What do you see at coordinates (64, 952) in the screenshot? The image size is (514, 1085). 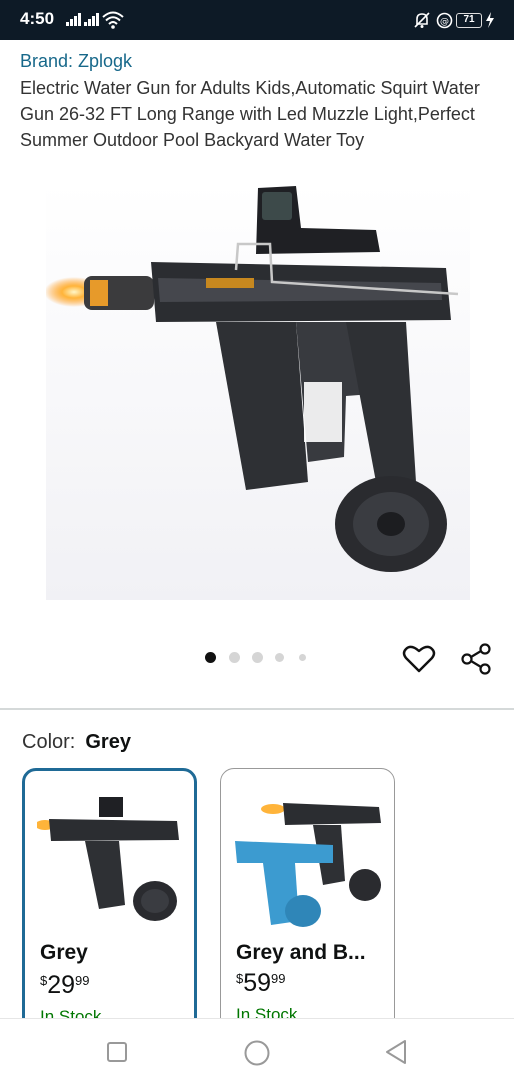 I see `swatch-name: Grey` at bounding box center [64, 952].